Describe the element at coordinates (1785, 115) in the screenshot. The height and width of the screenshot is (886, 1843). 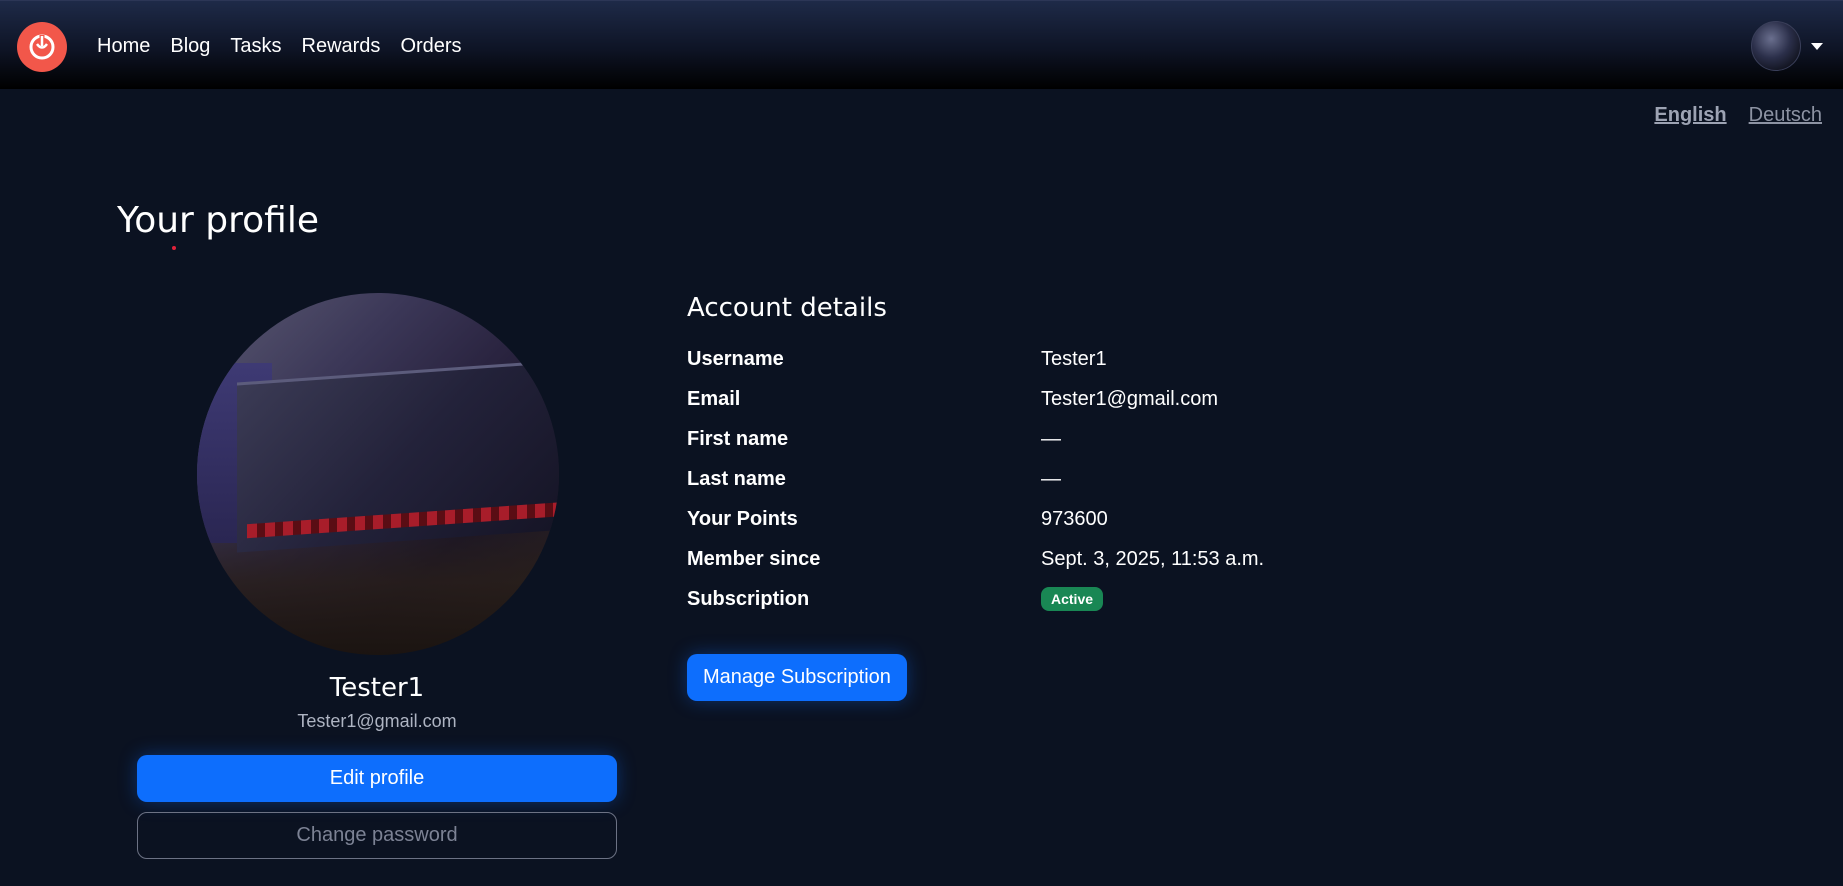
I see `lang-deutsch-link: Deutsch` at that location.